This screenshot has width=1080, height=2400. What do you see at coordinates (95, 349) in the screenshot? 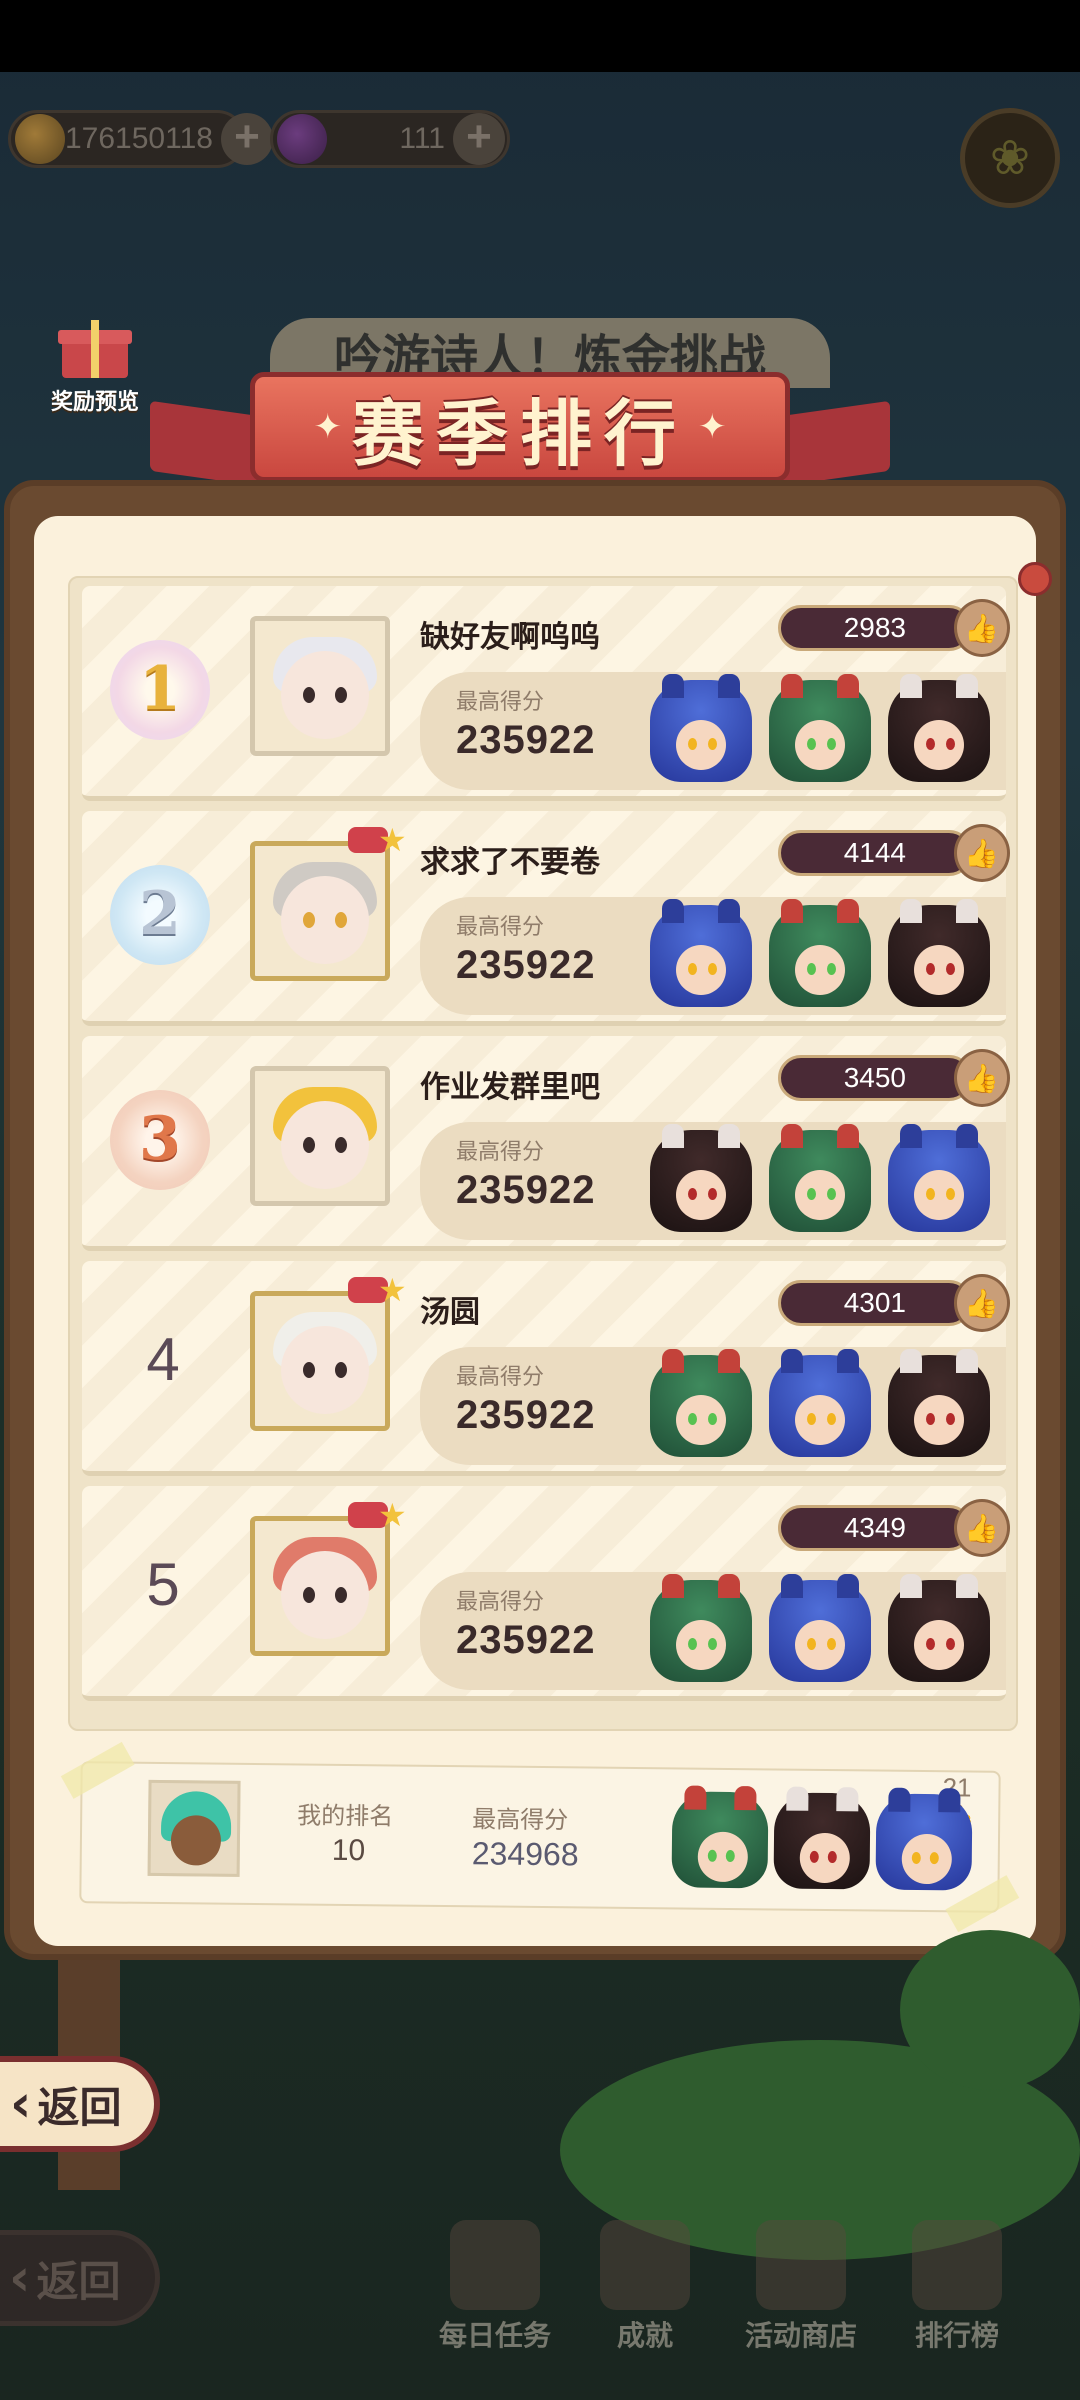
I see `gift-icon` at bounding box center [95, 349].